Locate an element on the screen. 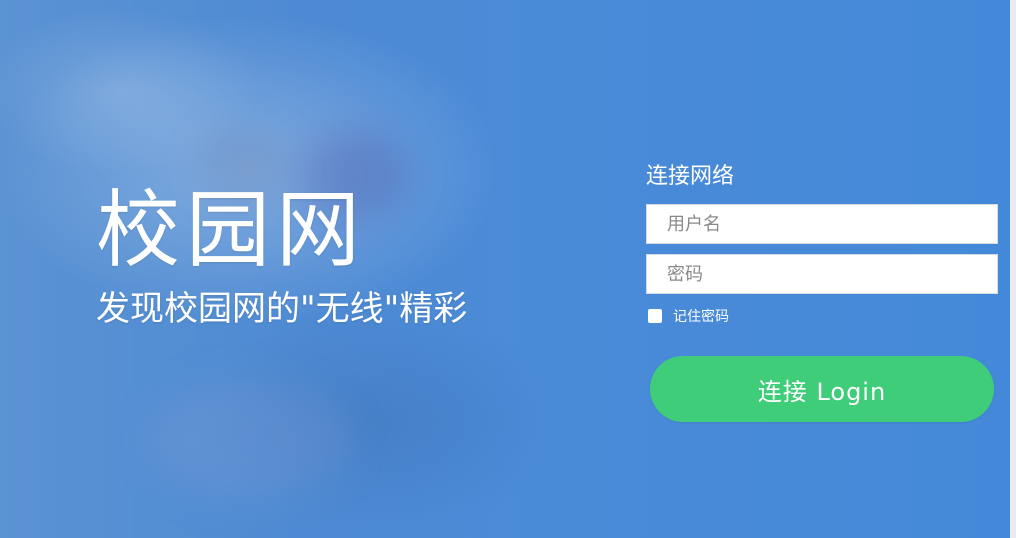  slogan: 发现校园网的"无线"精彩 is located at coordinates (282, 309).